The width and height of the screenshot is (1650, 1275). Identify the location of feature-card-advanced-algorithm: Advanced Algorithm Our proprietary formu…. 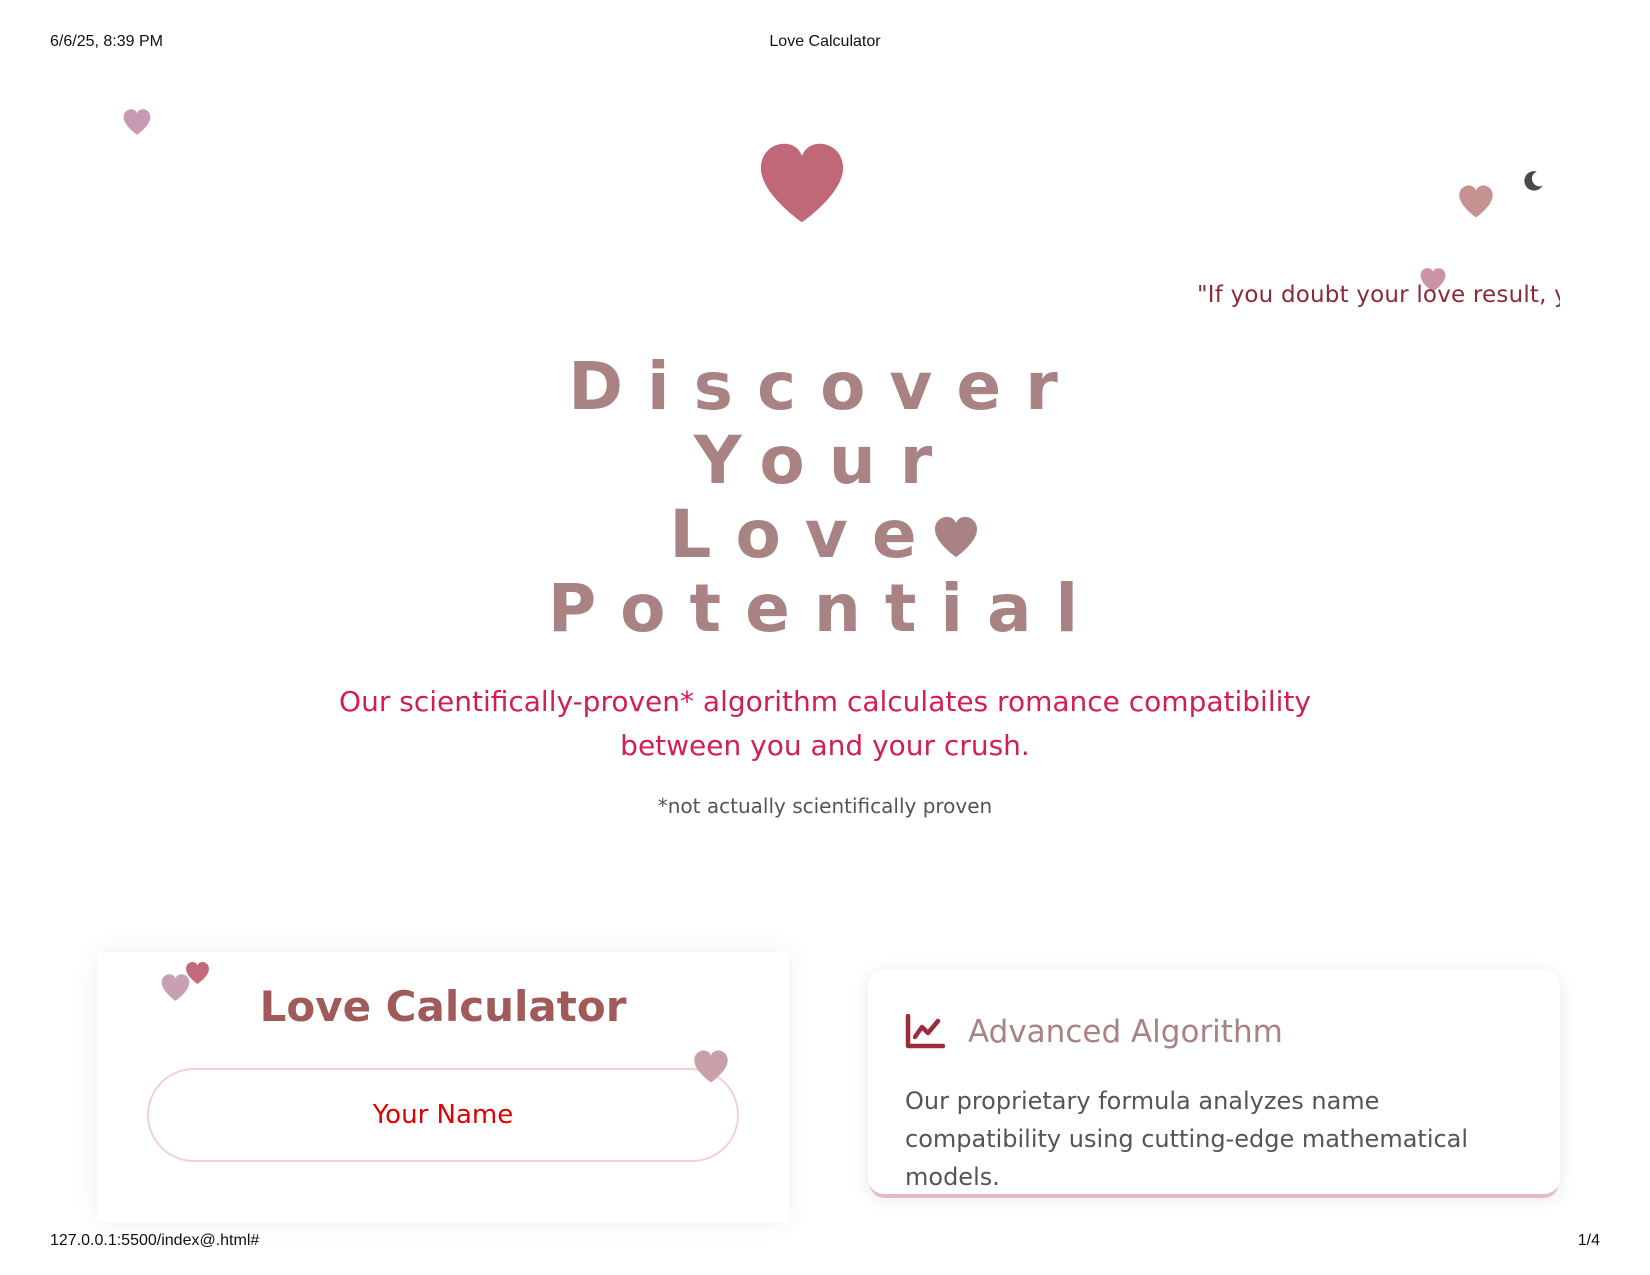
(1214, 1082).